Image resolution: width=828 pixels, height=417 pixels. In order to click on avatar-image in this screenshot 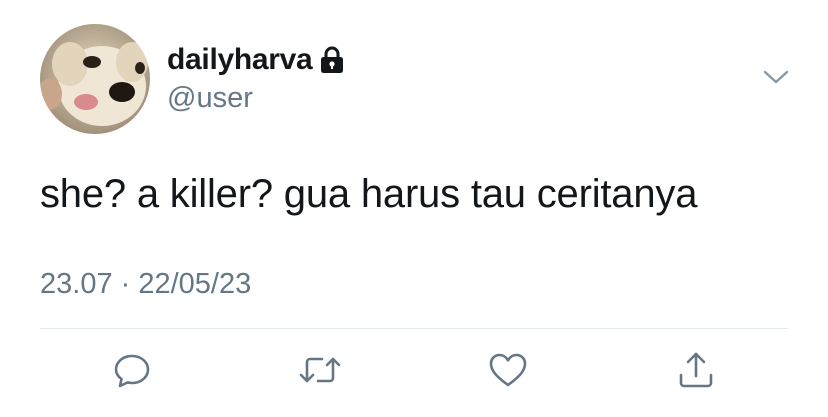, I will do `click(95, 79)`.